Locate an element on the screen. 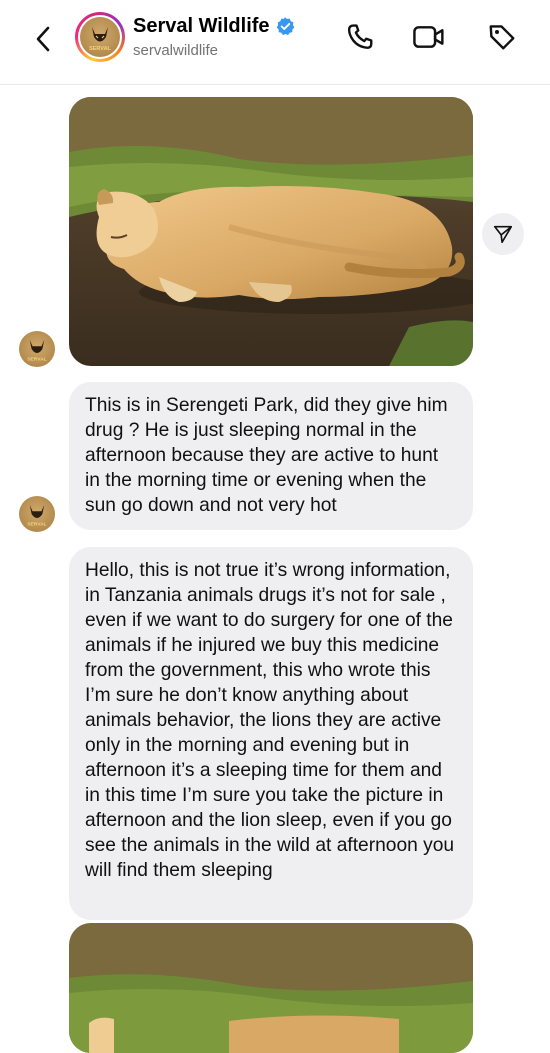  username: servalwildlife is located at coordinates (176, 50).